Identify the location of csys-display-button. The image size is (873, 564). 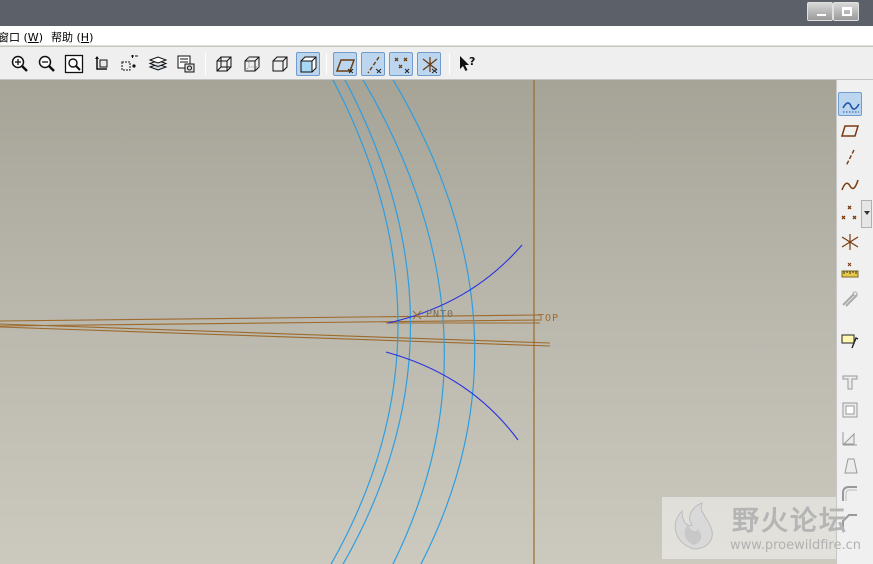
(429, 64).